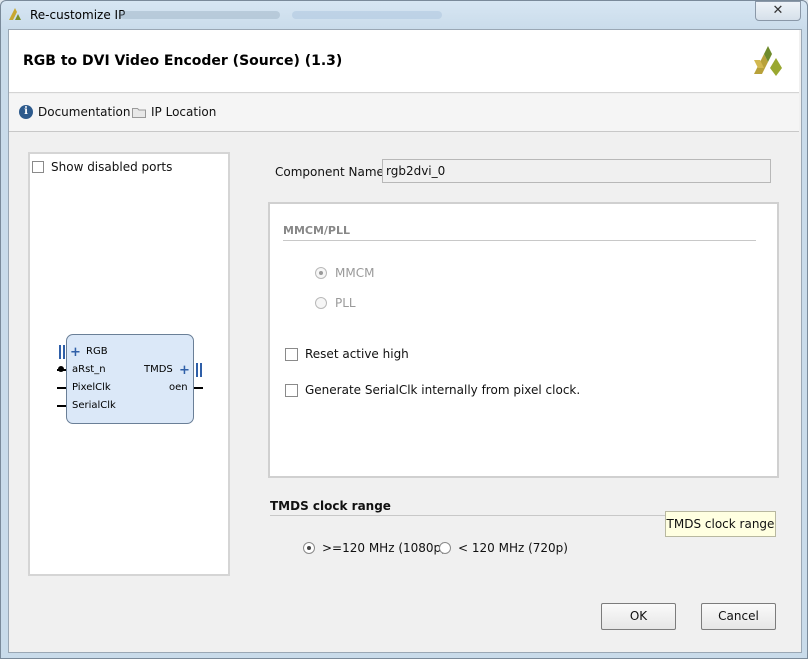 The height and width of the screenshot is (659, 808). I want to click on port-oen: oen, so click(178, 387).